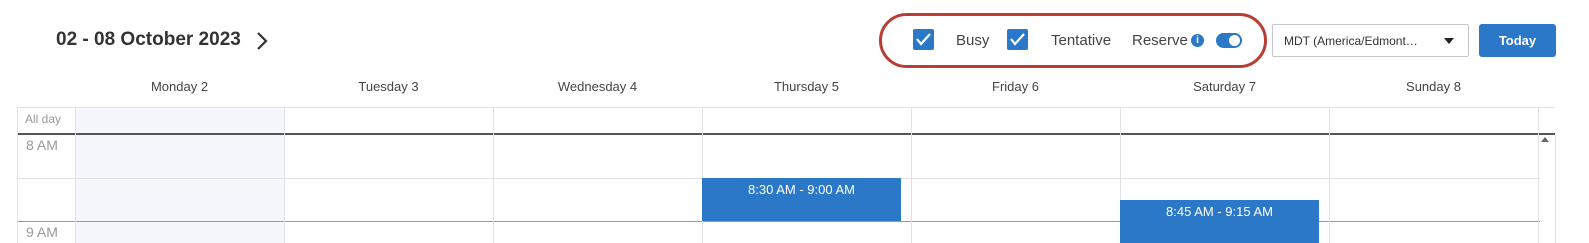  I want to click on all-day-label: All day, so click(43, 119).